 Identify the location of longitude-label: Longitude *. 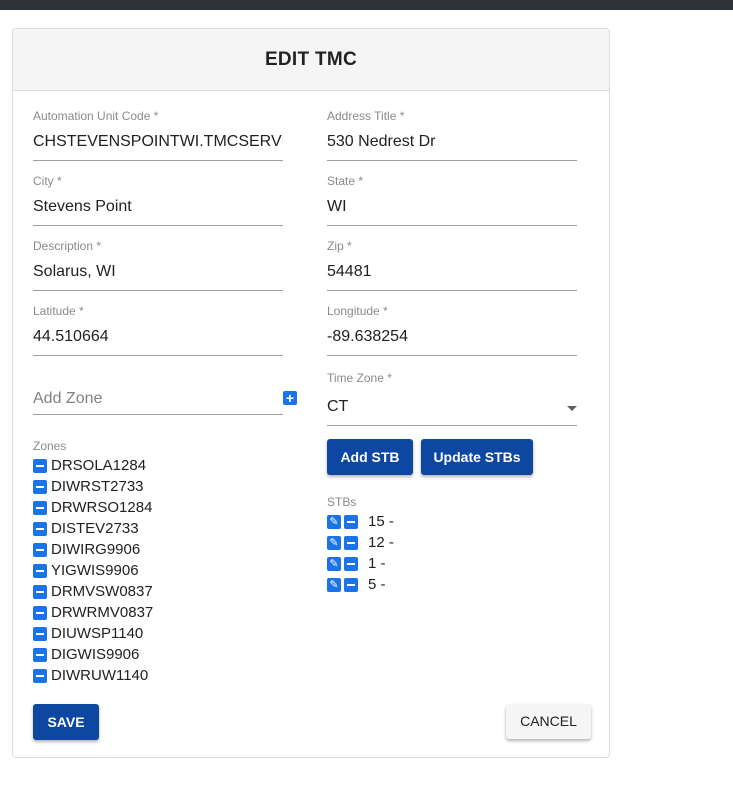
(357, 311).